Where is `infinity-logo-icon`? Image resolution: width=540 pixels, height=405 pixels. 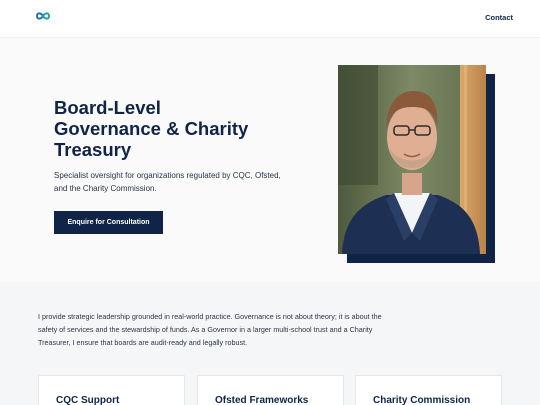 infinity-logo-icon is located at coordinates (43, 16).